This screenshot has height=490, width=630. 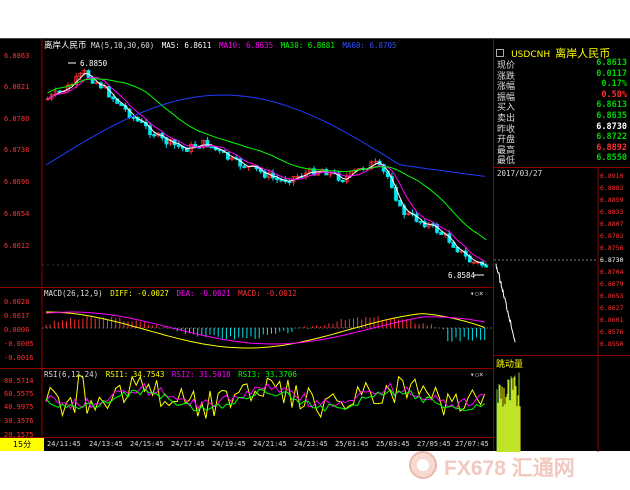 What do you see at coordinates (270, 444) in the screenshot?
I see `x-tick: 24/21:45` at bounding box center [270, 444].